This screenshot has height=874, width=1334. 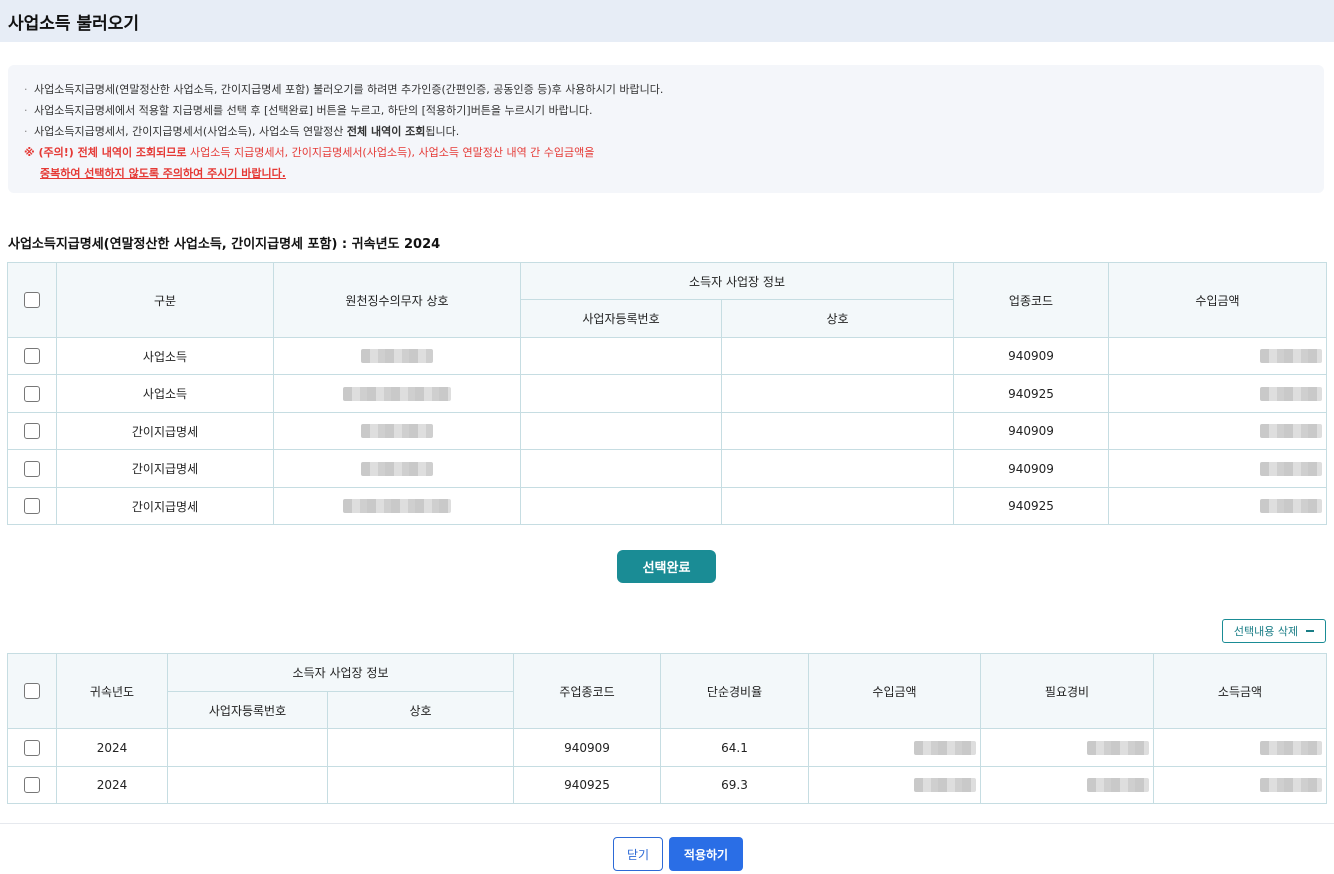 What do you see at coordinates (638, 854) in the screenshot?
I see `close-button: 닫기` at bounding box center [638, 854].